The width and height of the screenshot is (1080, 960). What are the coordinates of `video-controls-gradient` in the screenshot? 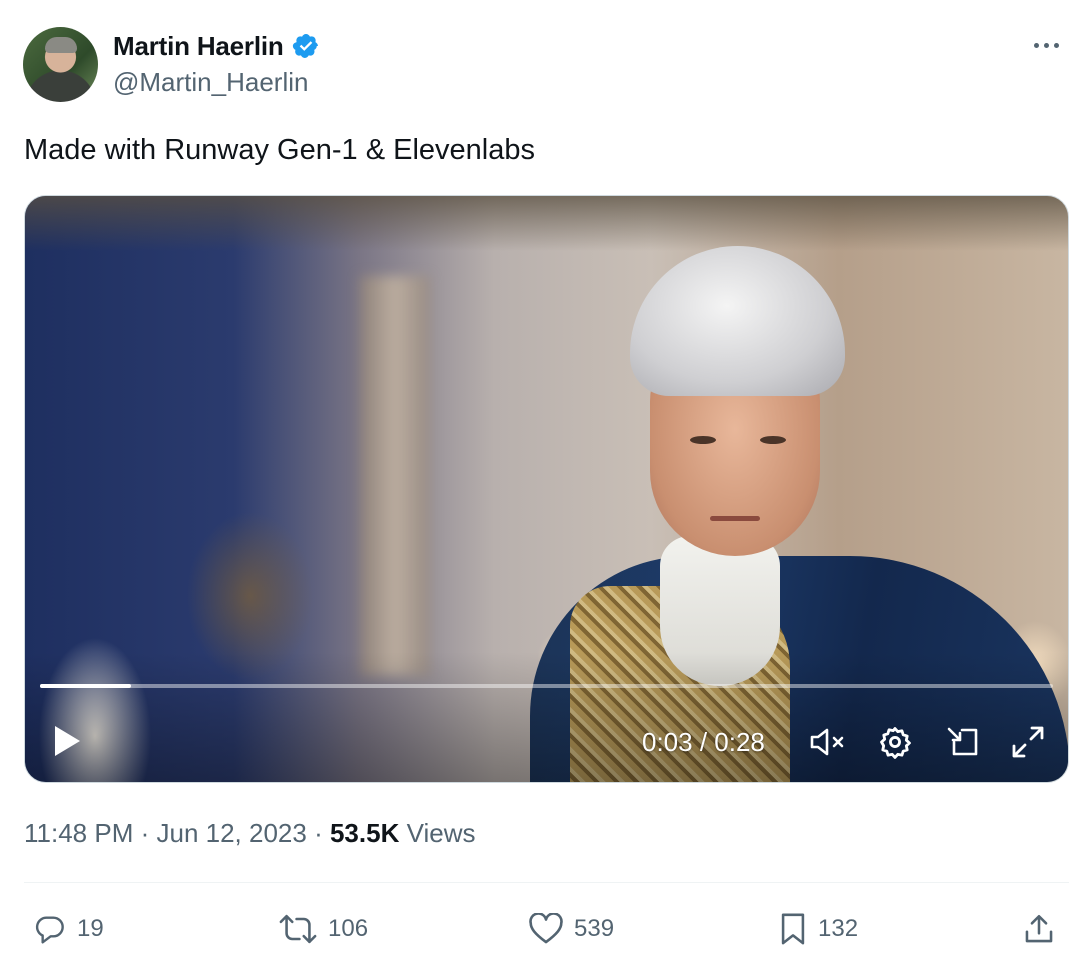 It's located at (546, 717).